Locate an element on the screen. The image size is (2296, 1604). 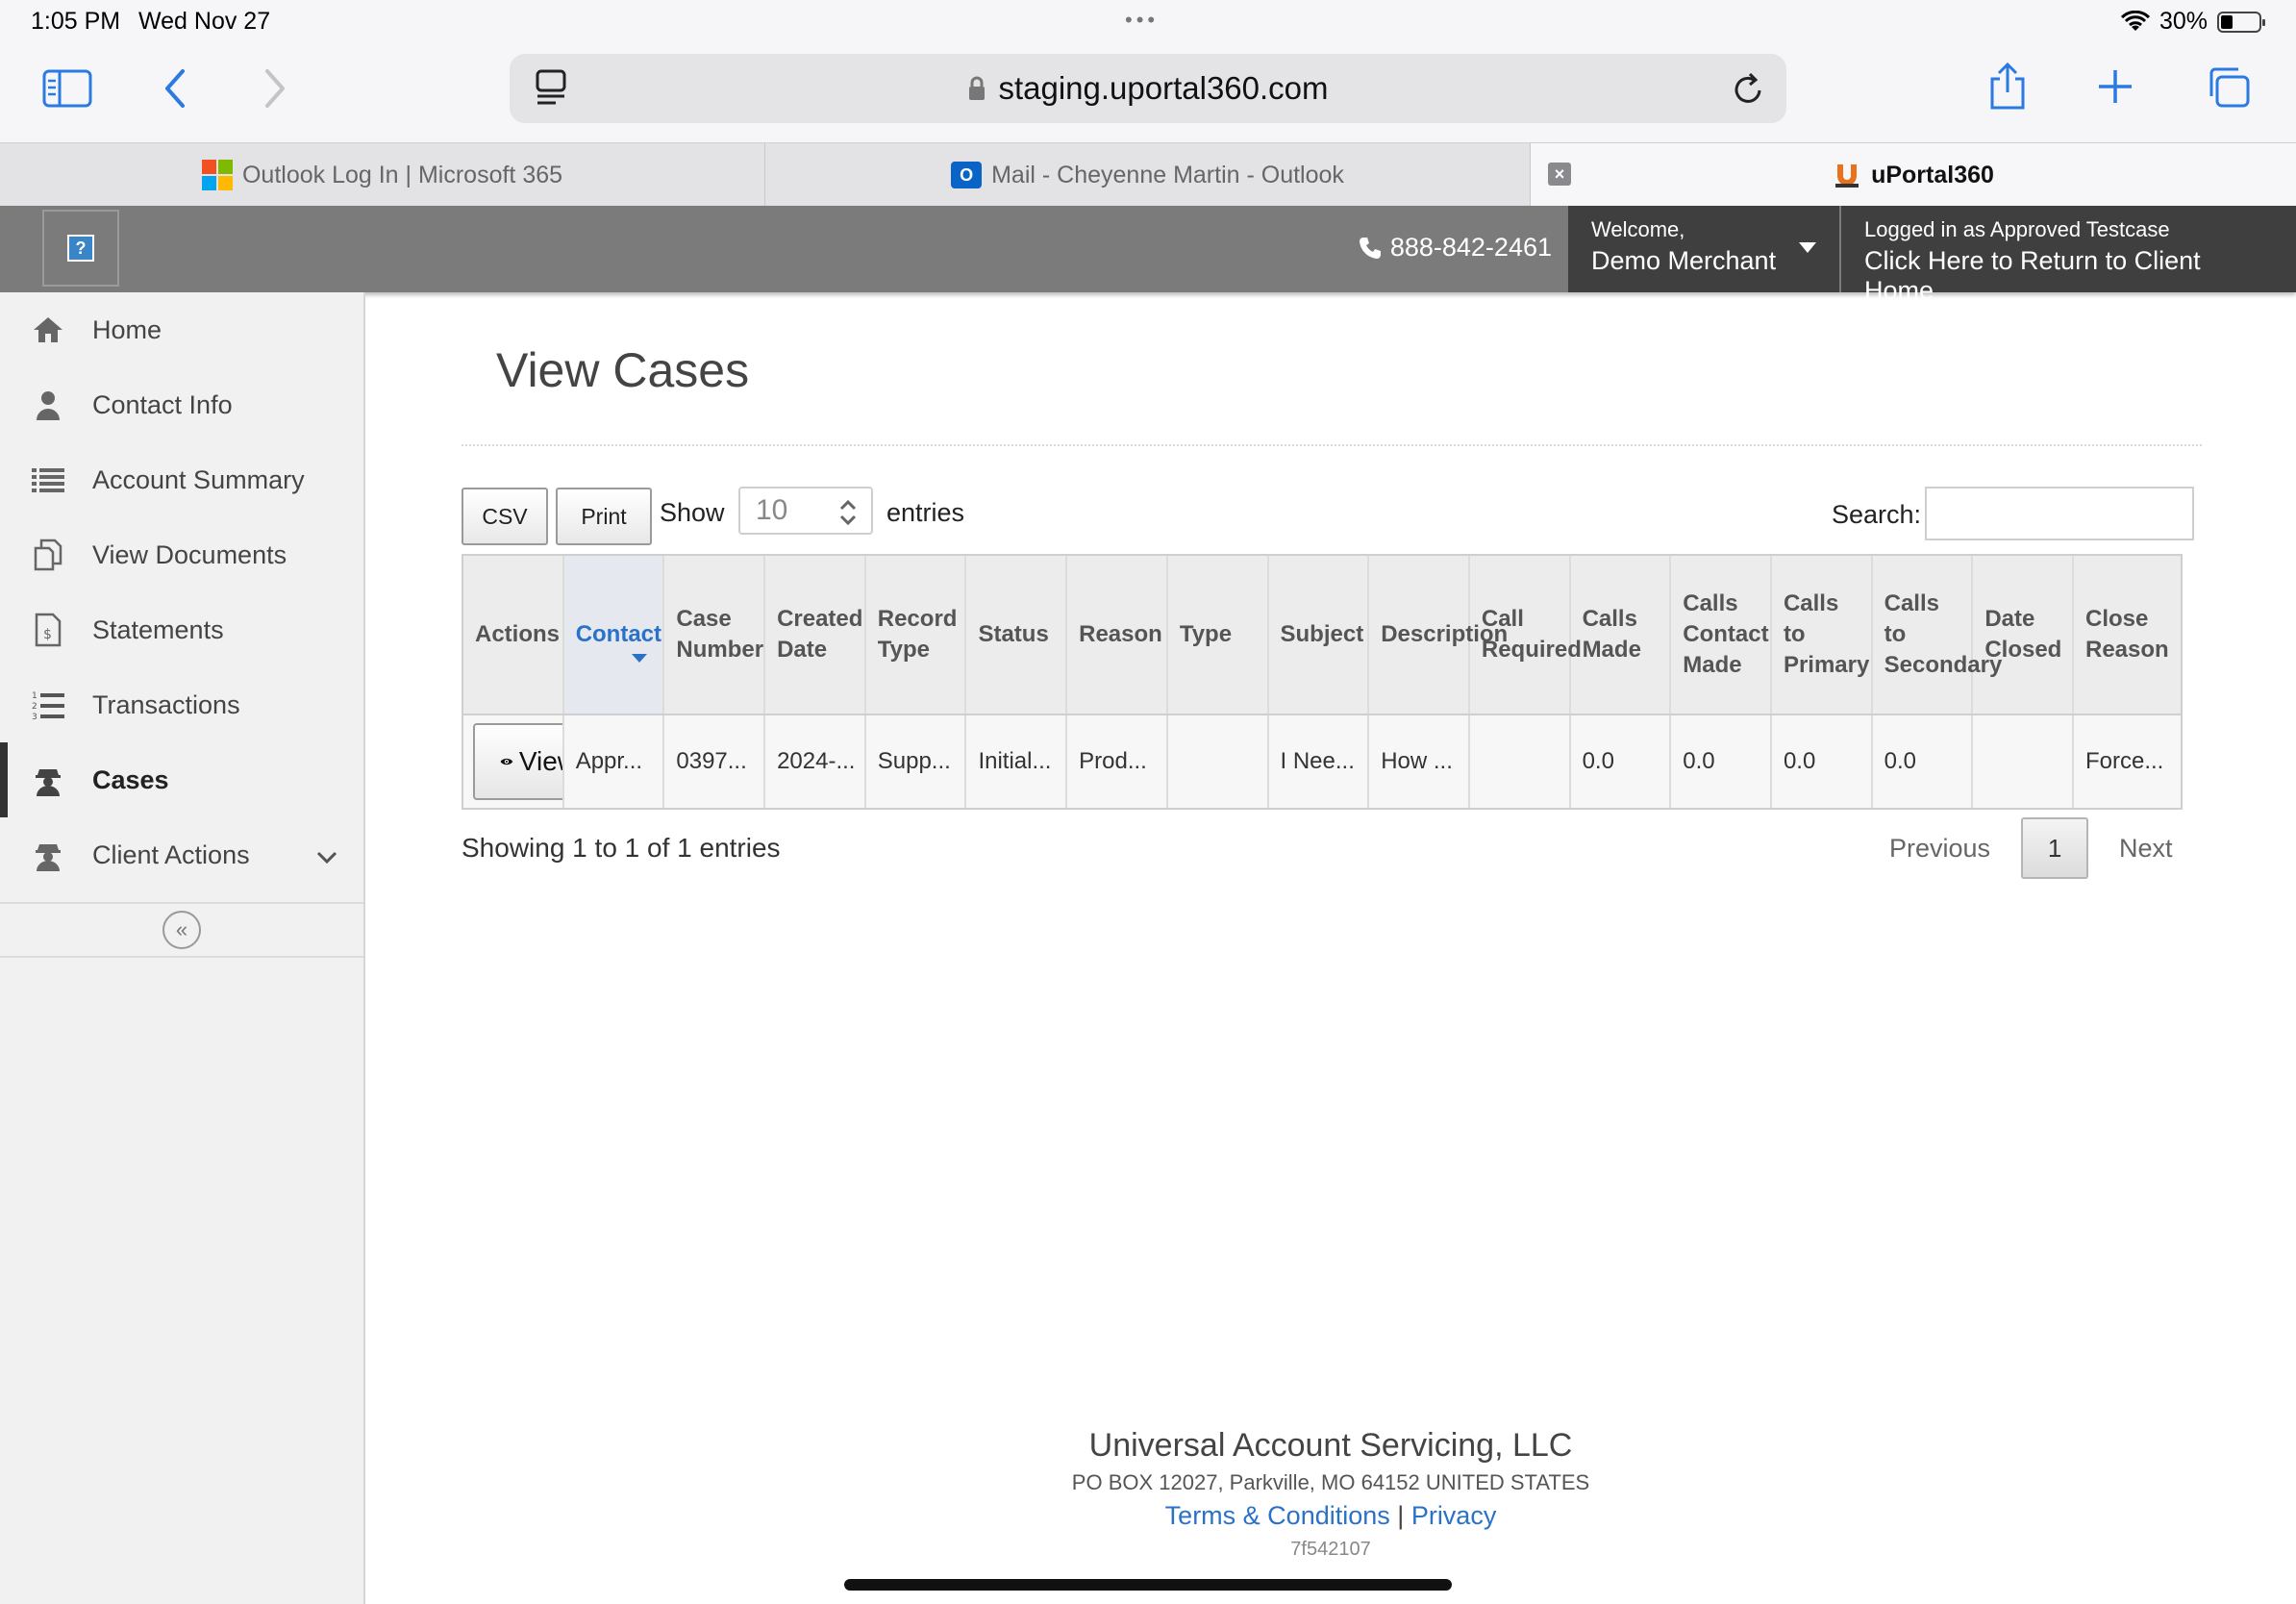
sidebar-item-label: Contact Info is located at coordinates (162, 404).